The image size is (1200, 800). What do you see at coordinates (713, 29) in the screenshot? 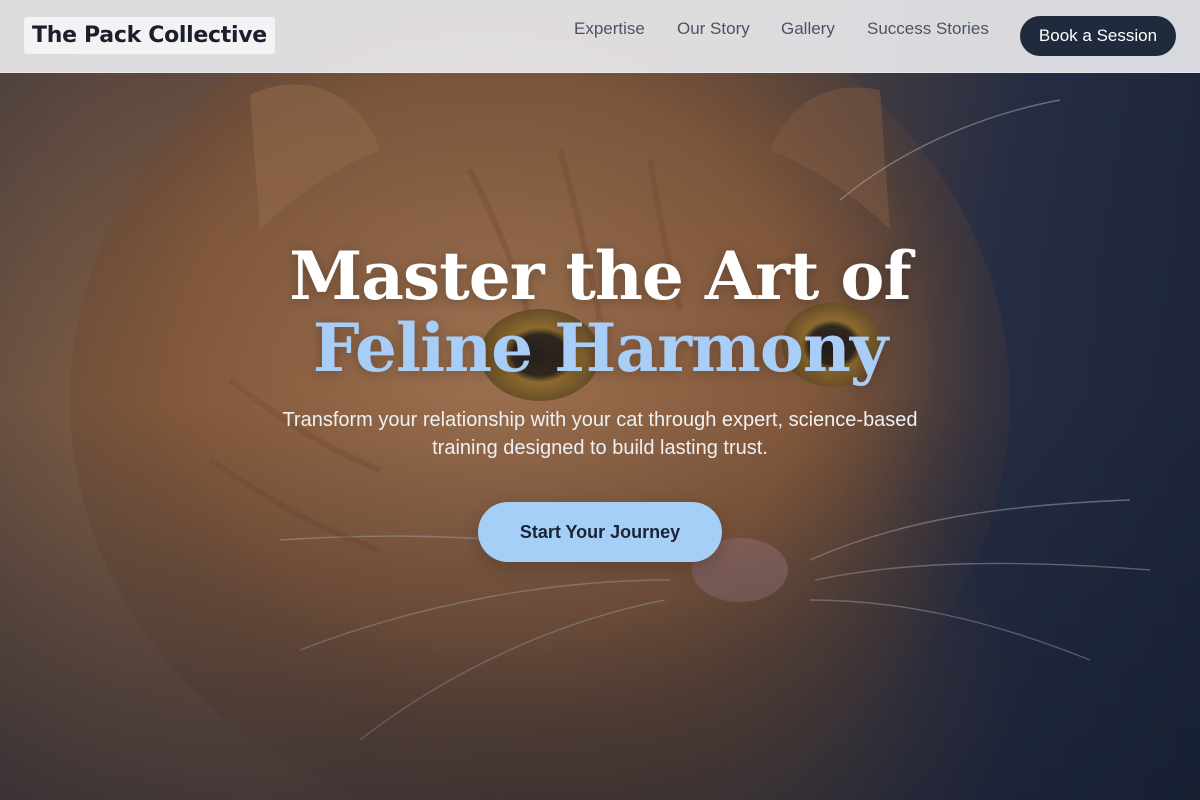
I see `nav-link-our-story: Our Story` at bounding box center [713, 29].